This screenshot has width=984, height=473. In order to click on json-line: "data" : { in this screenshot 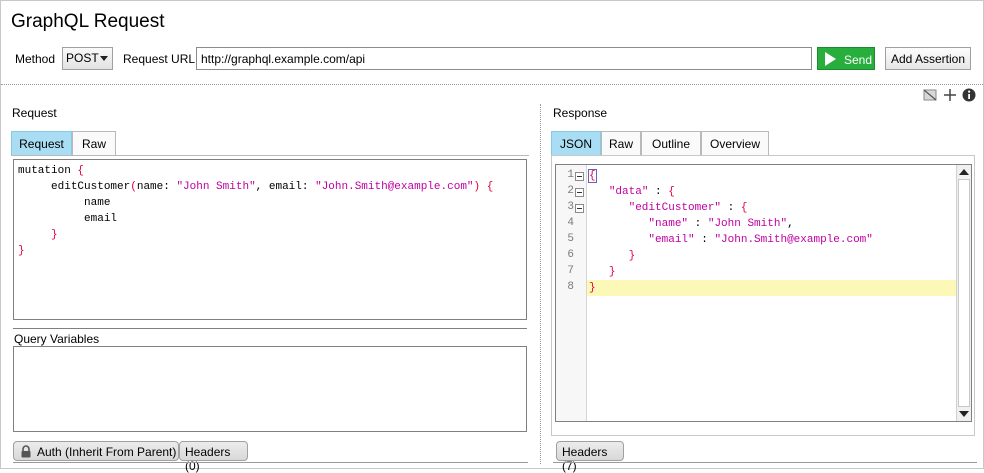, I will do `click(641, 192)`.